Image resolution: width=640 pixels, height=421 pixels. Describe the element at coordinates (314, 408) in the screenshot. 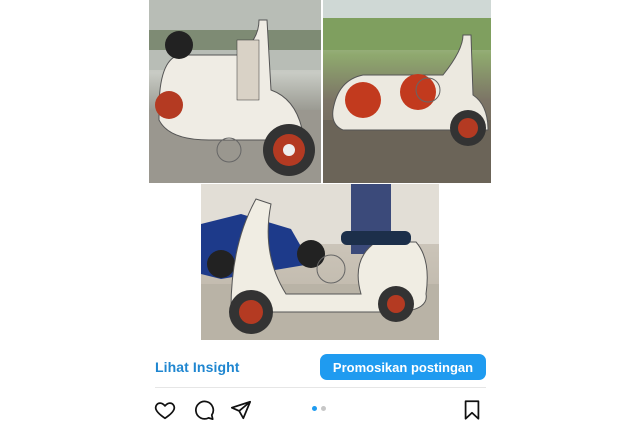

I see `carousel-dot-active` at that location.